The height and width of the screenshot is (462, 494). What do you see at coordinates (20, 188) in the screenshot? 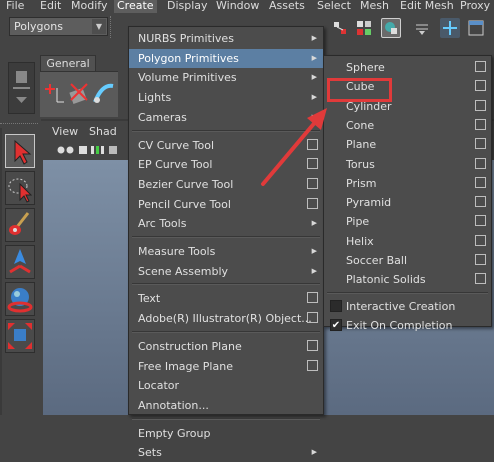
I see `lasso-tool-icon` at bounding box center [20, 188].